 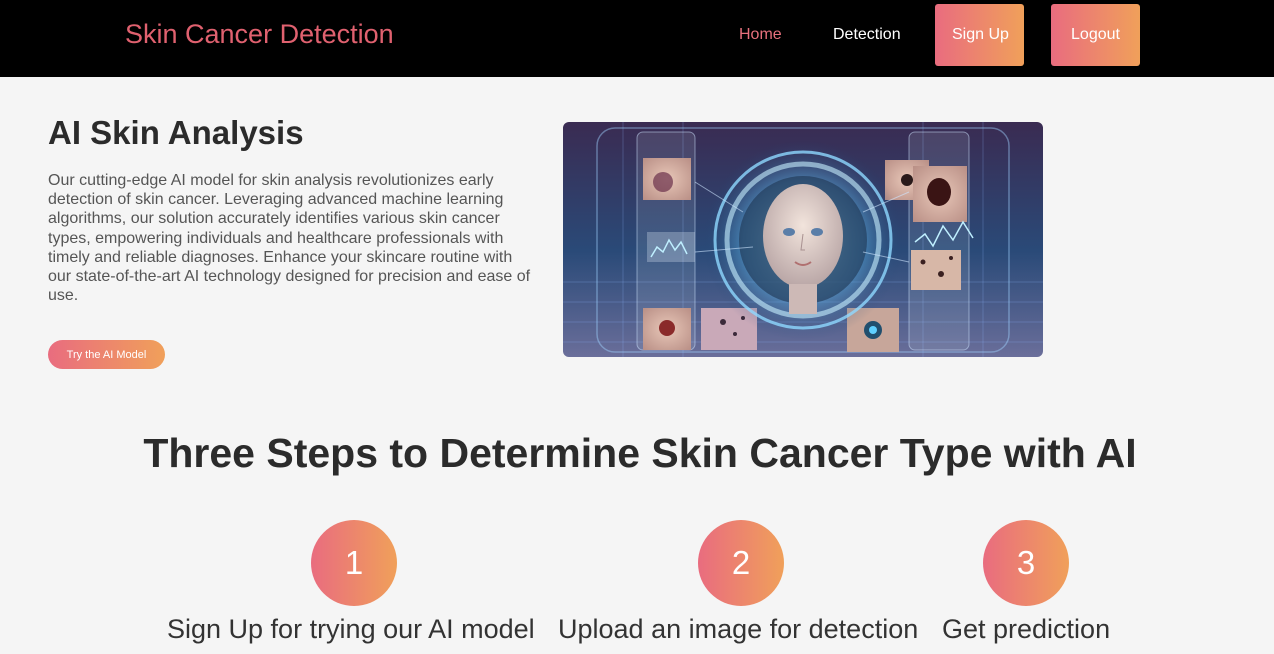 What do you see at coordinates (354, 563) in the screenshot?
I see `step-1-circle: 1` at bounding box center [354, 563].